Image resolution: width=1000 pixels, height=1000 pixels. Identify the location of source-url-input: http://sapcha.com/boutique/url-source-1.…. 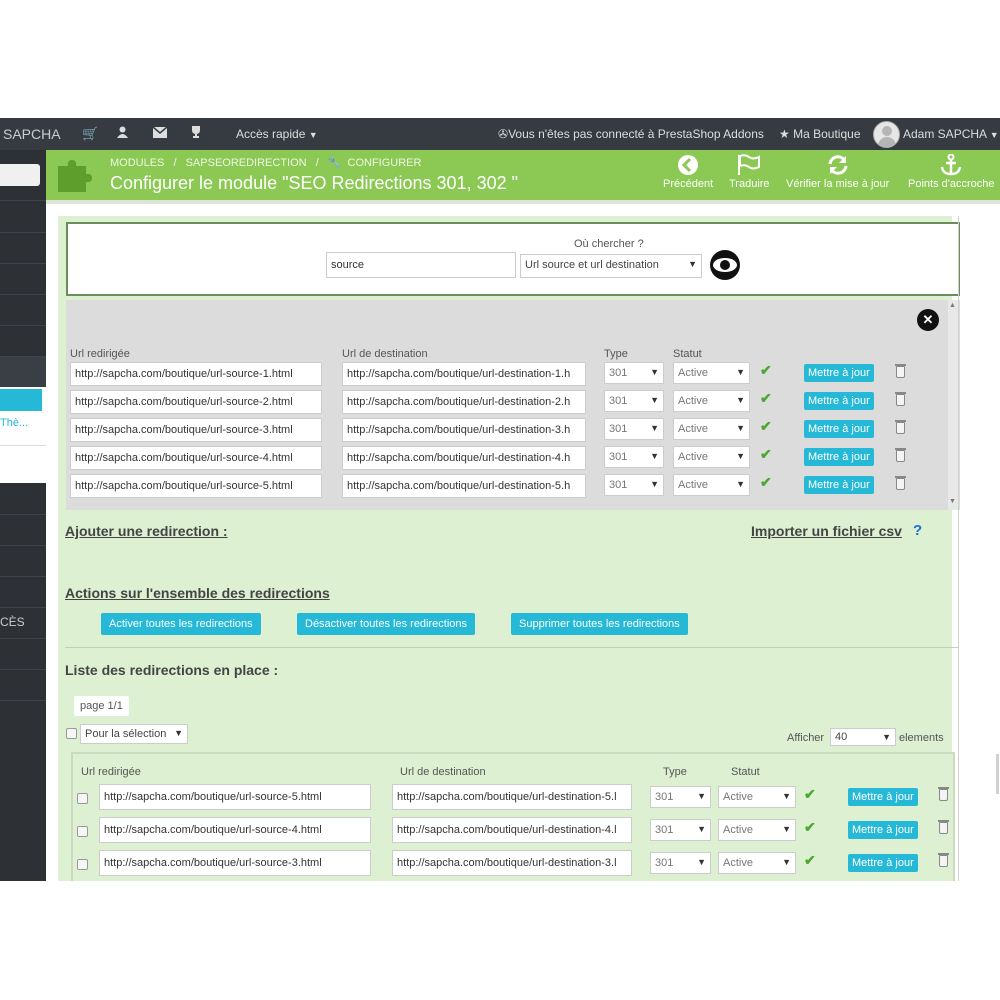
(196, 374).